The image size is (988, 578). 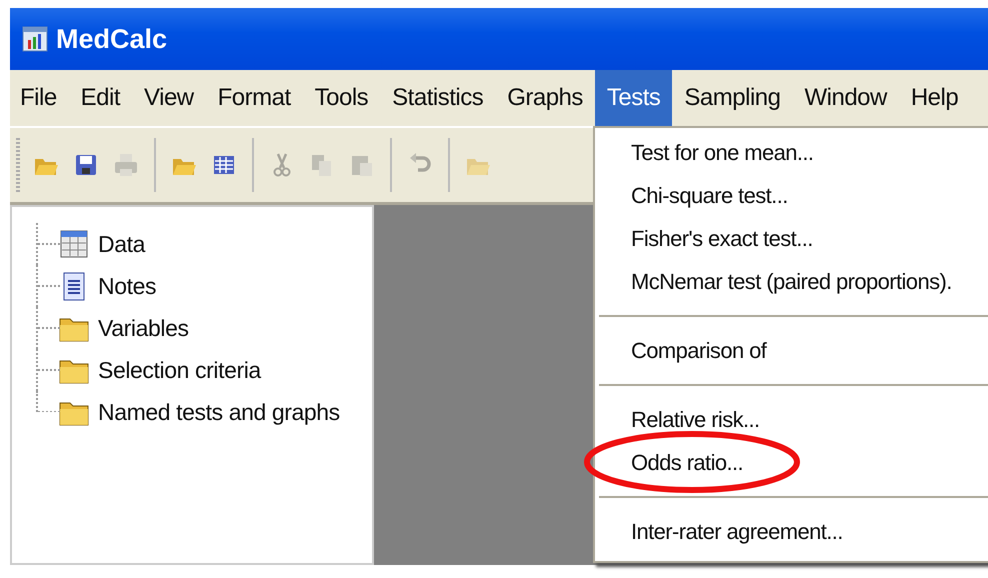 I want to click on menu-item: McNemar test (paired proportions)., so click(x=791, y=281).